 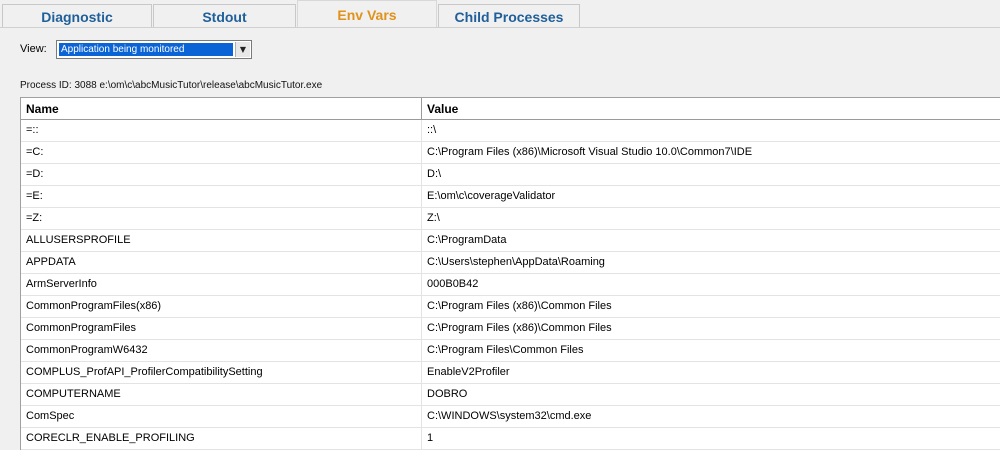 I want to click on table-header: Name Value, so click(x=510, y=109).